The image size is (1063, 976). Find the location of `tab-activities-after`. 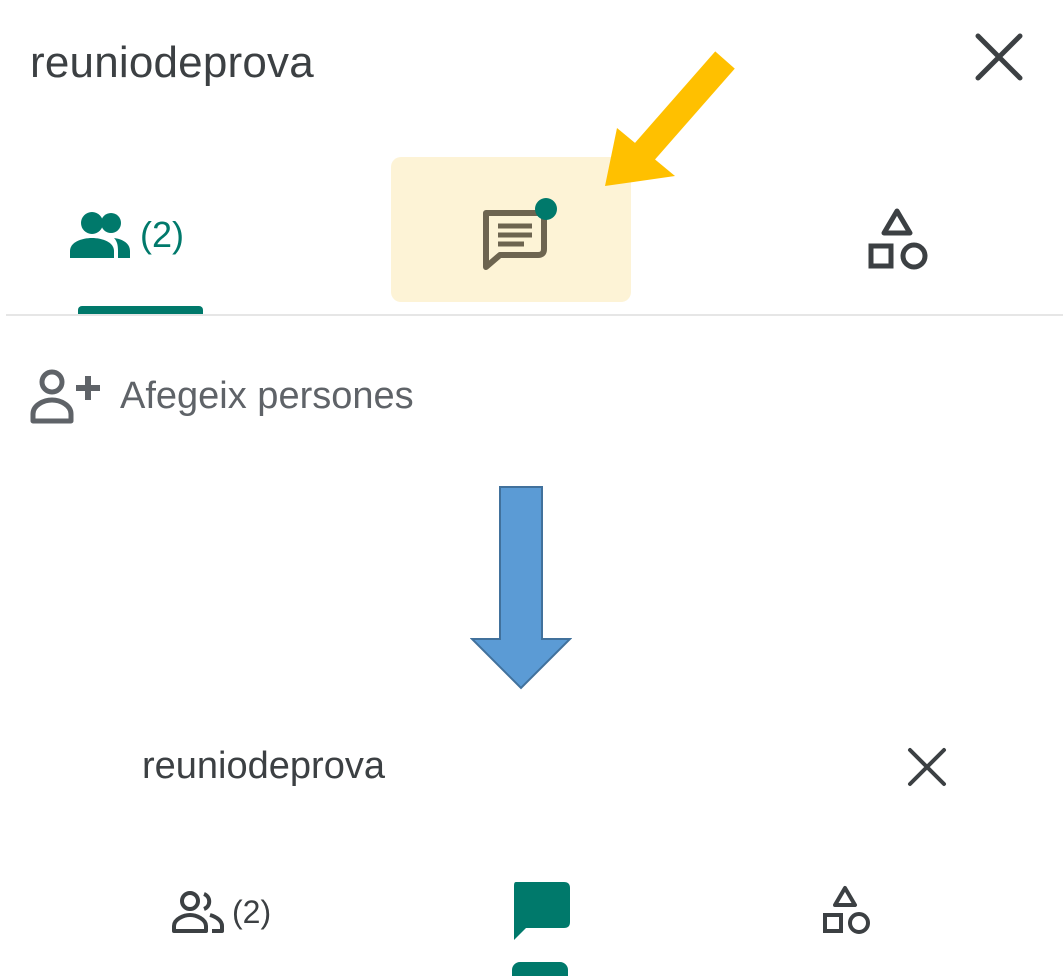

tab-activities-after is located at coordinates (845, 911).